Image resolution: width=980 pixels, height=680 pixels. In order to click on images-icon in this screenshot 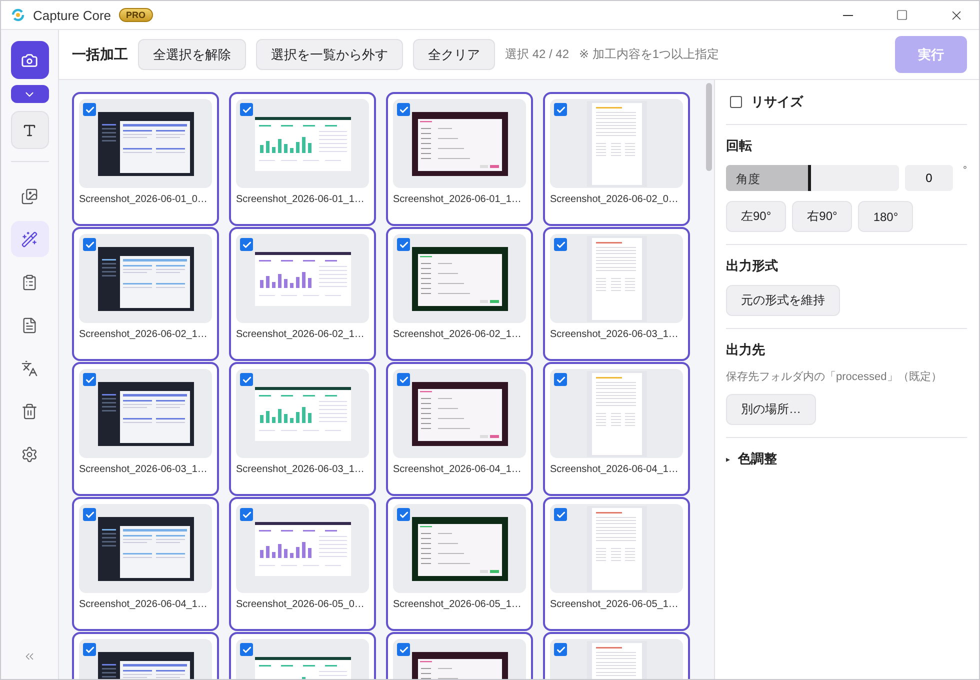, I will do `click(29, 196)`.